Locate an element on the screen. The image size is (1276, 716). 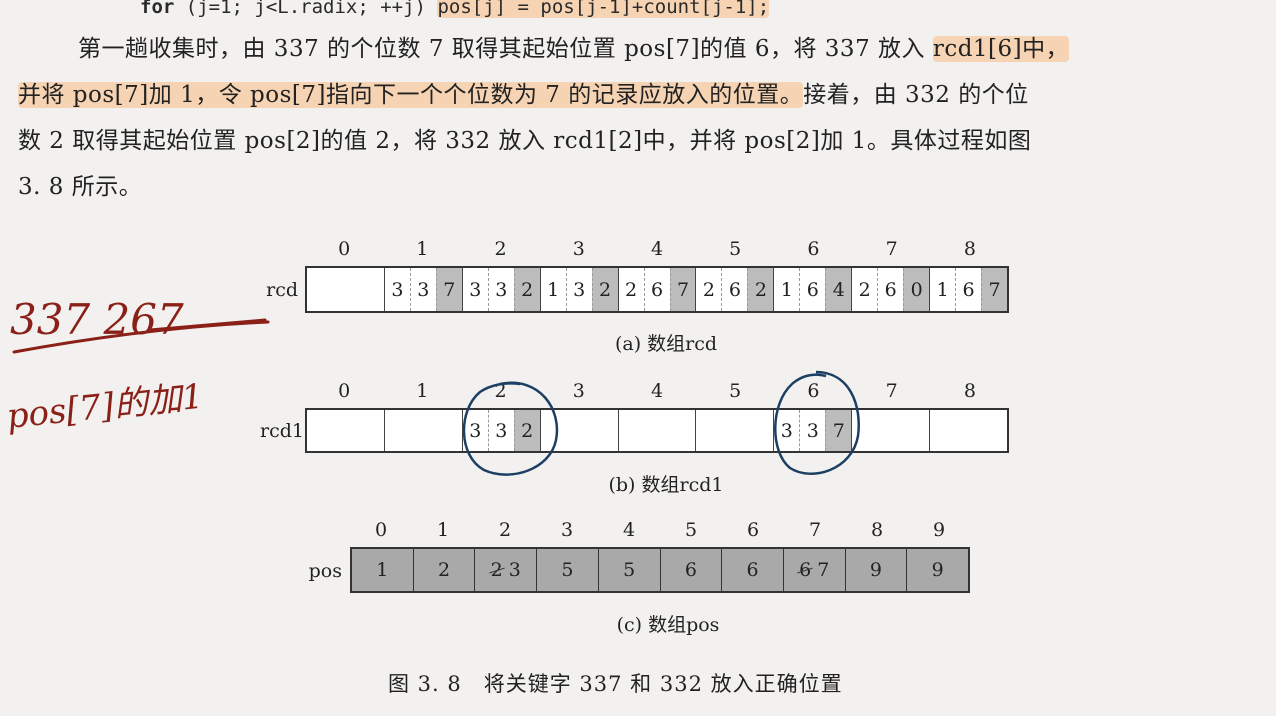
rcd-index-7: 7 is located at coordinates (891, 249).